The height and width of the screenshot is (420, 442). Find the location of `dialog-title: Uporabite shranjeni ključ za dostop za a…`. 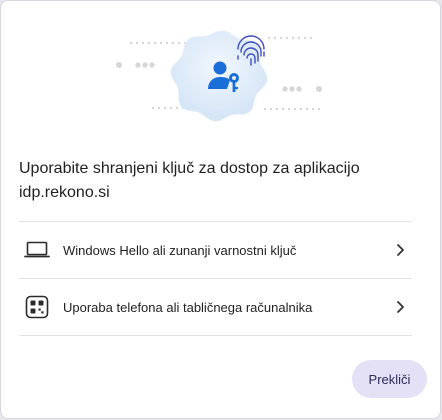

dialog-title: Uporabite shranjeni ključ za dostop za a… is located at coordinates (189, 180).